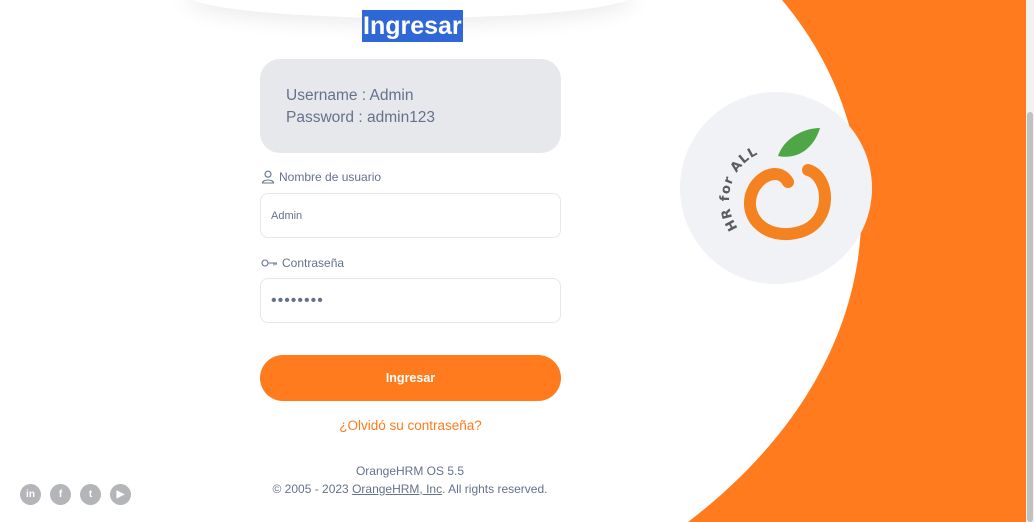  I want to click on twitter-icon: t, so click(90, 494).